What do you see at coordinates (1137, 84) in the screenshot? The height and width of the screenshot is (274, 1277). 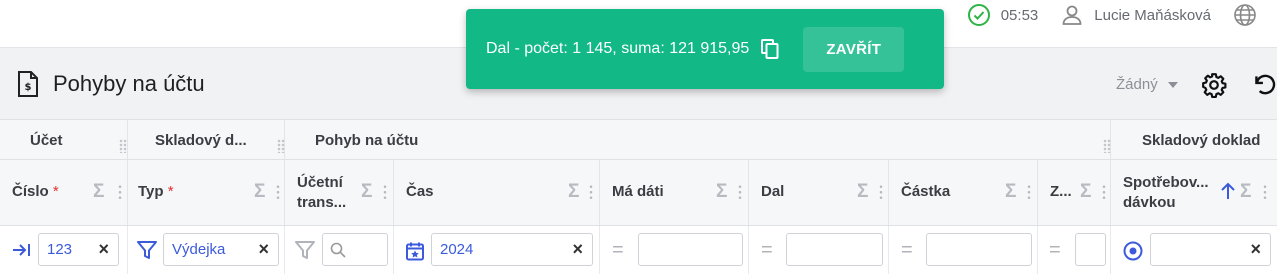 I see `preset-value: Žádný` at bounding box center [1137, 84].